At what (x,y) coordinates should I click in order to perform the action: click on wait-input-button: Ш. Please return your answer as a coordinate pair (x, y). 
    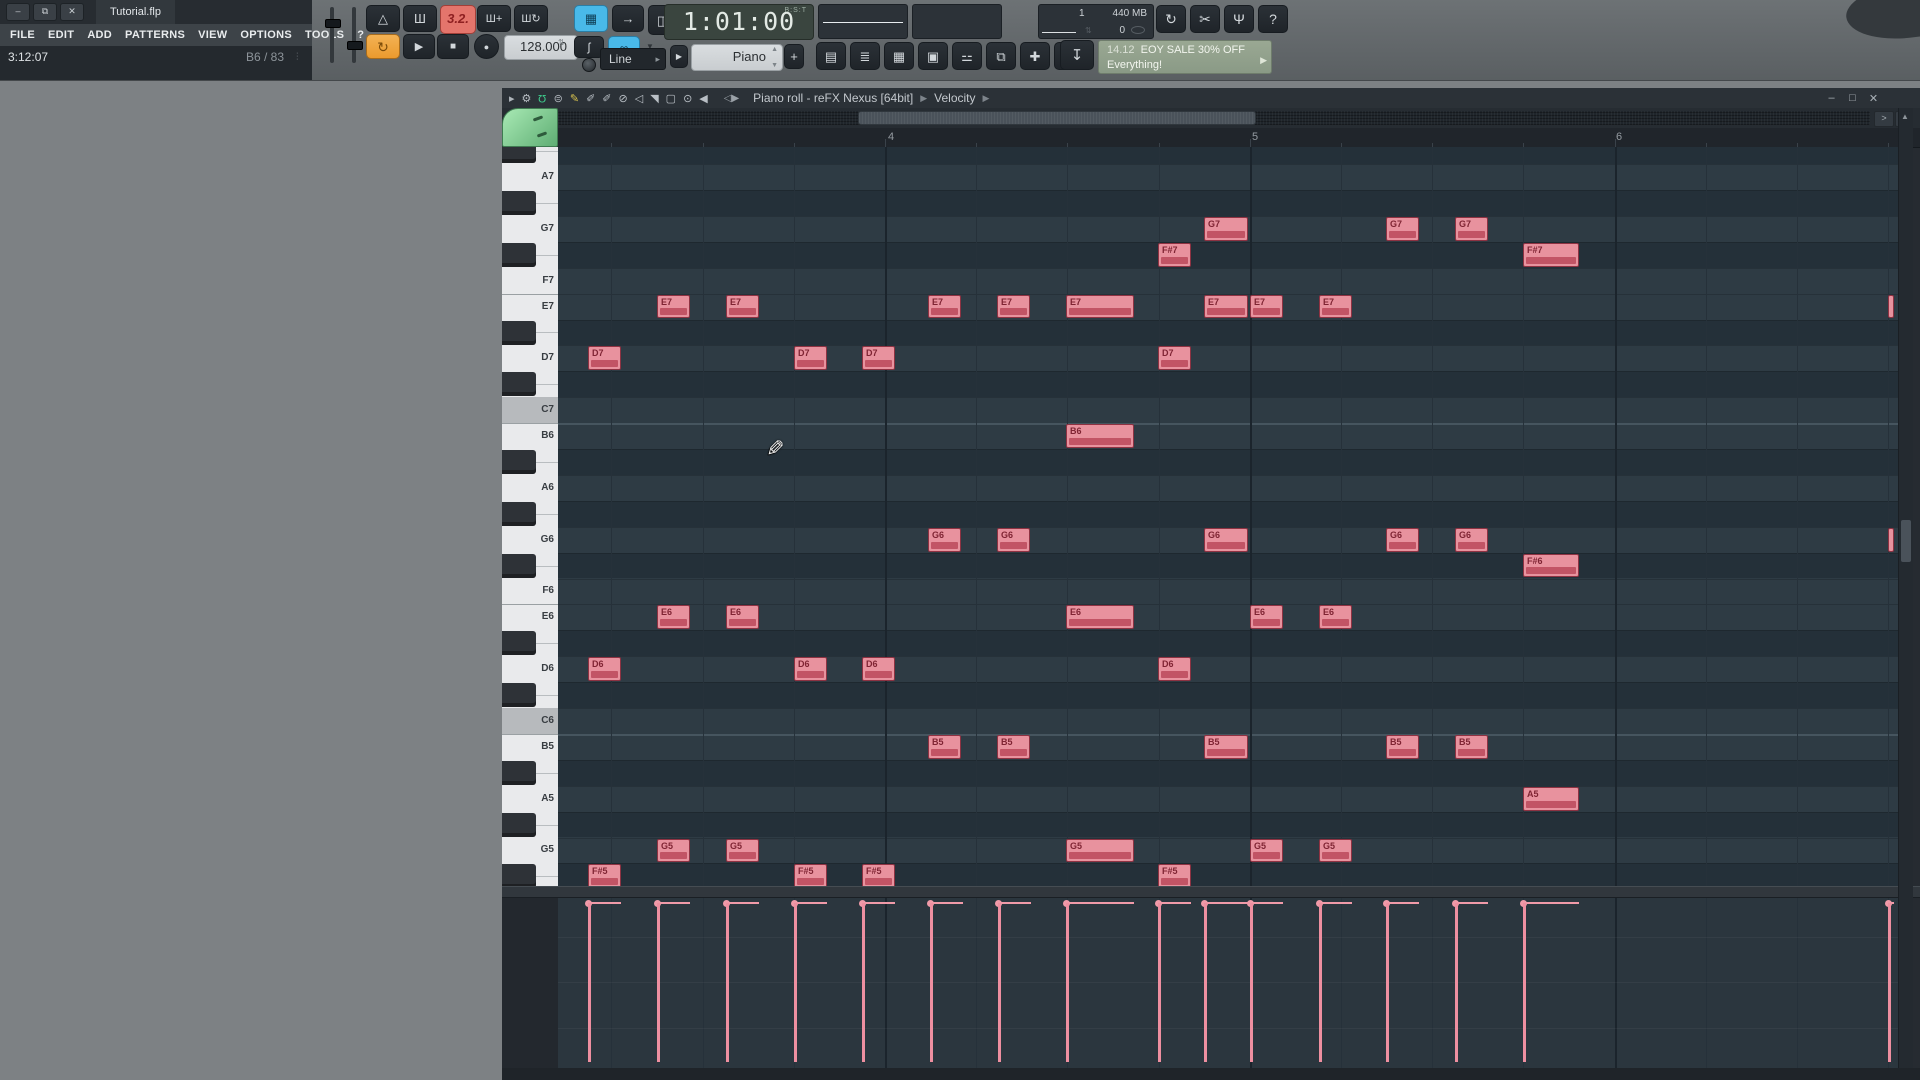
    Looking at the image, I should click on (420, 18).